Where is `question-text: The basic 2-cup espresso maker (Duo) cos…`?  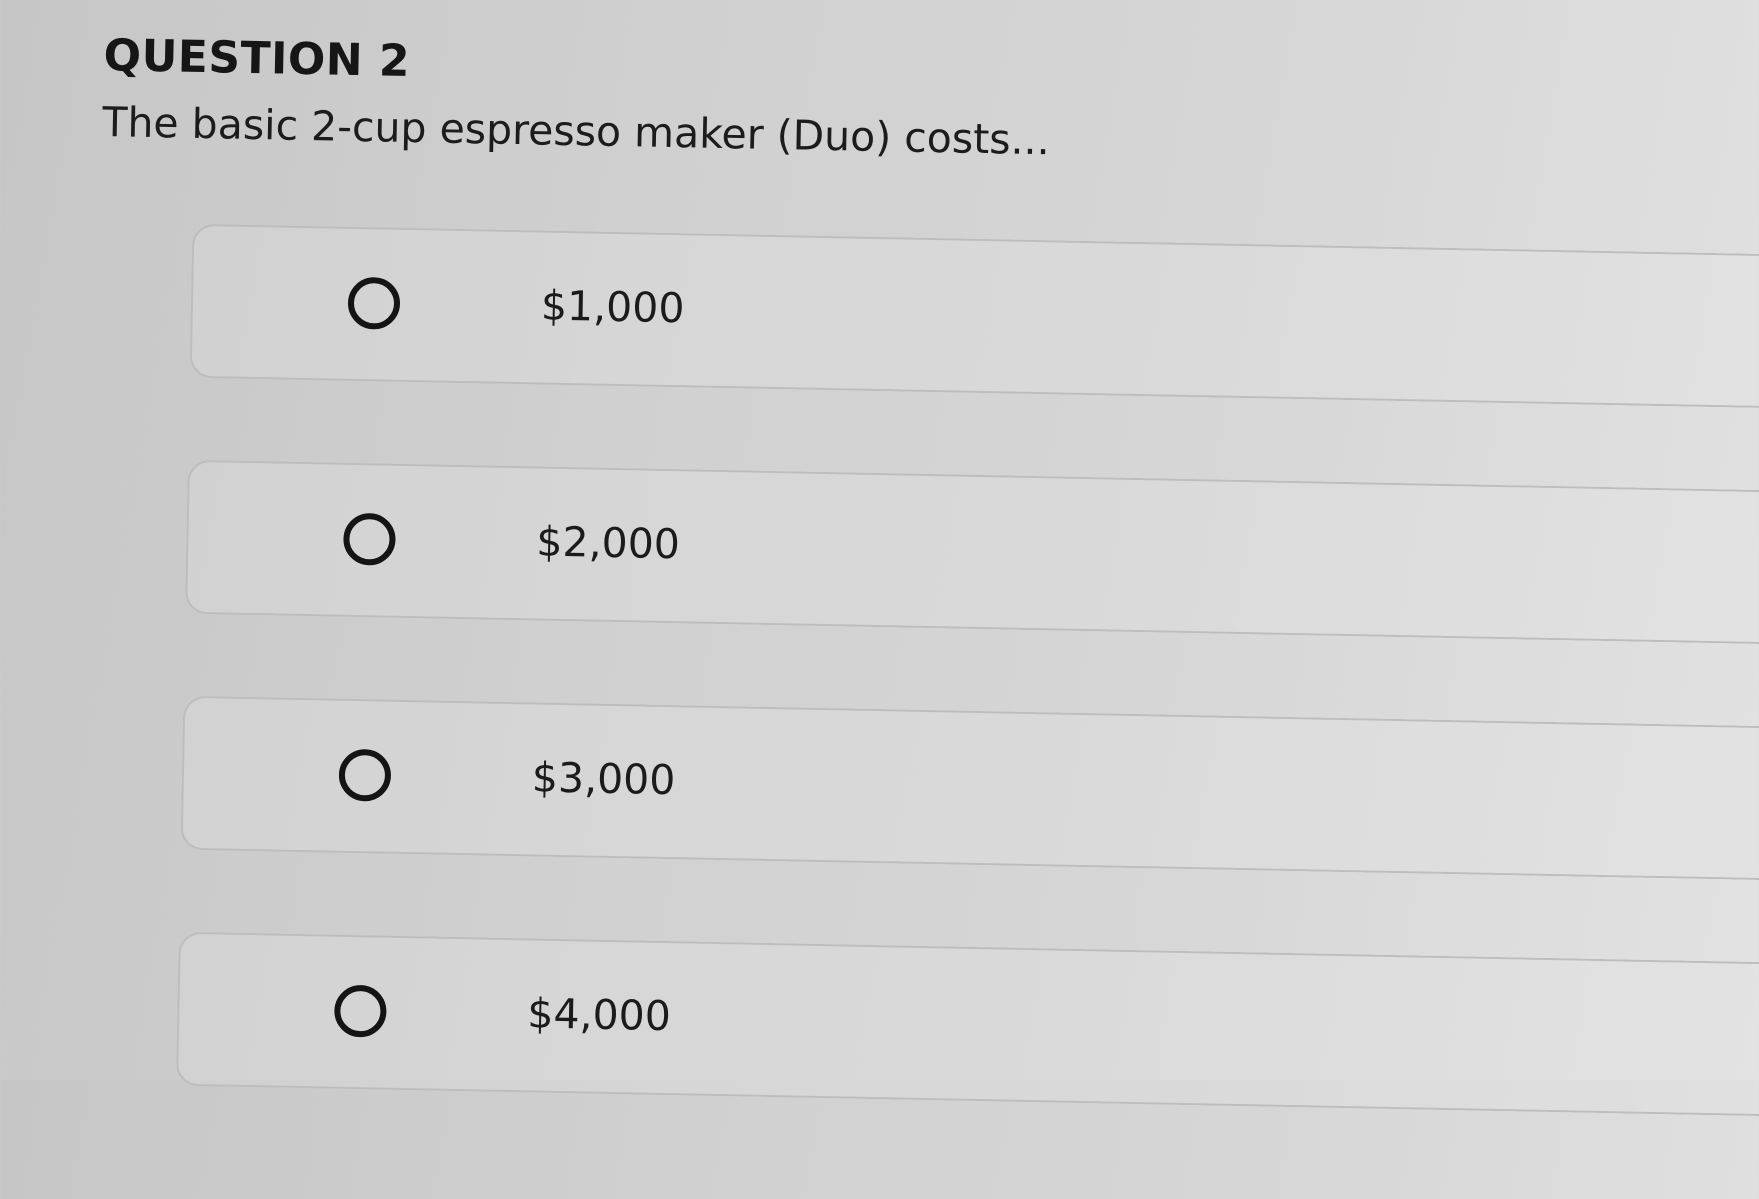 question-text: The basic 2-cup espresso maker (Duo) cos… is located at coordinates (576, 131).